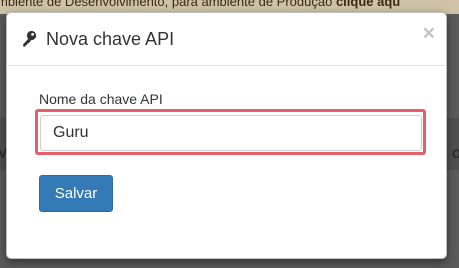 This screenshot has height=268, width=459. I want to click on modal-title: Nova chave API, so click(110, 39).